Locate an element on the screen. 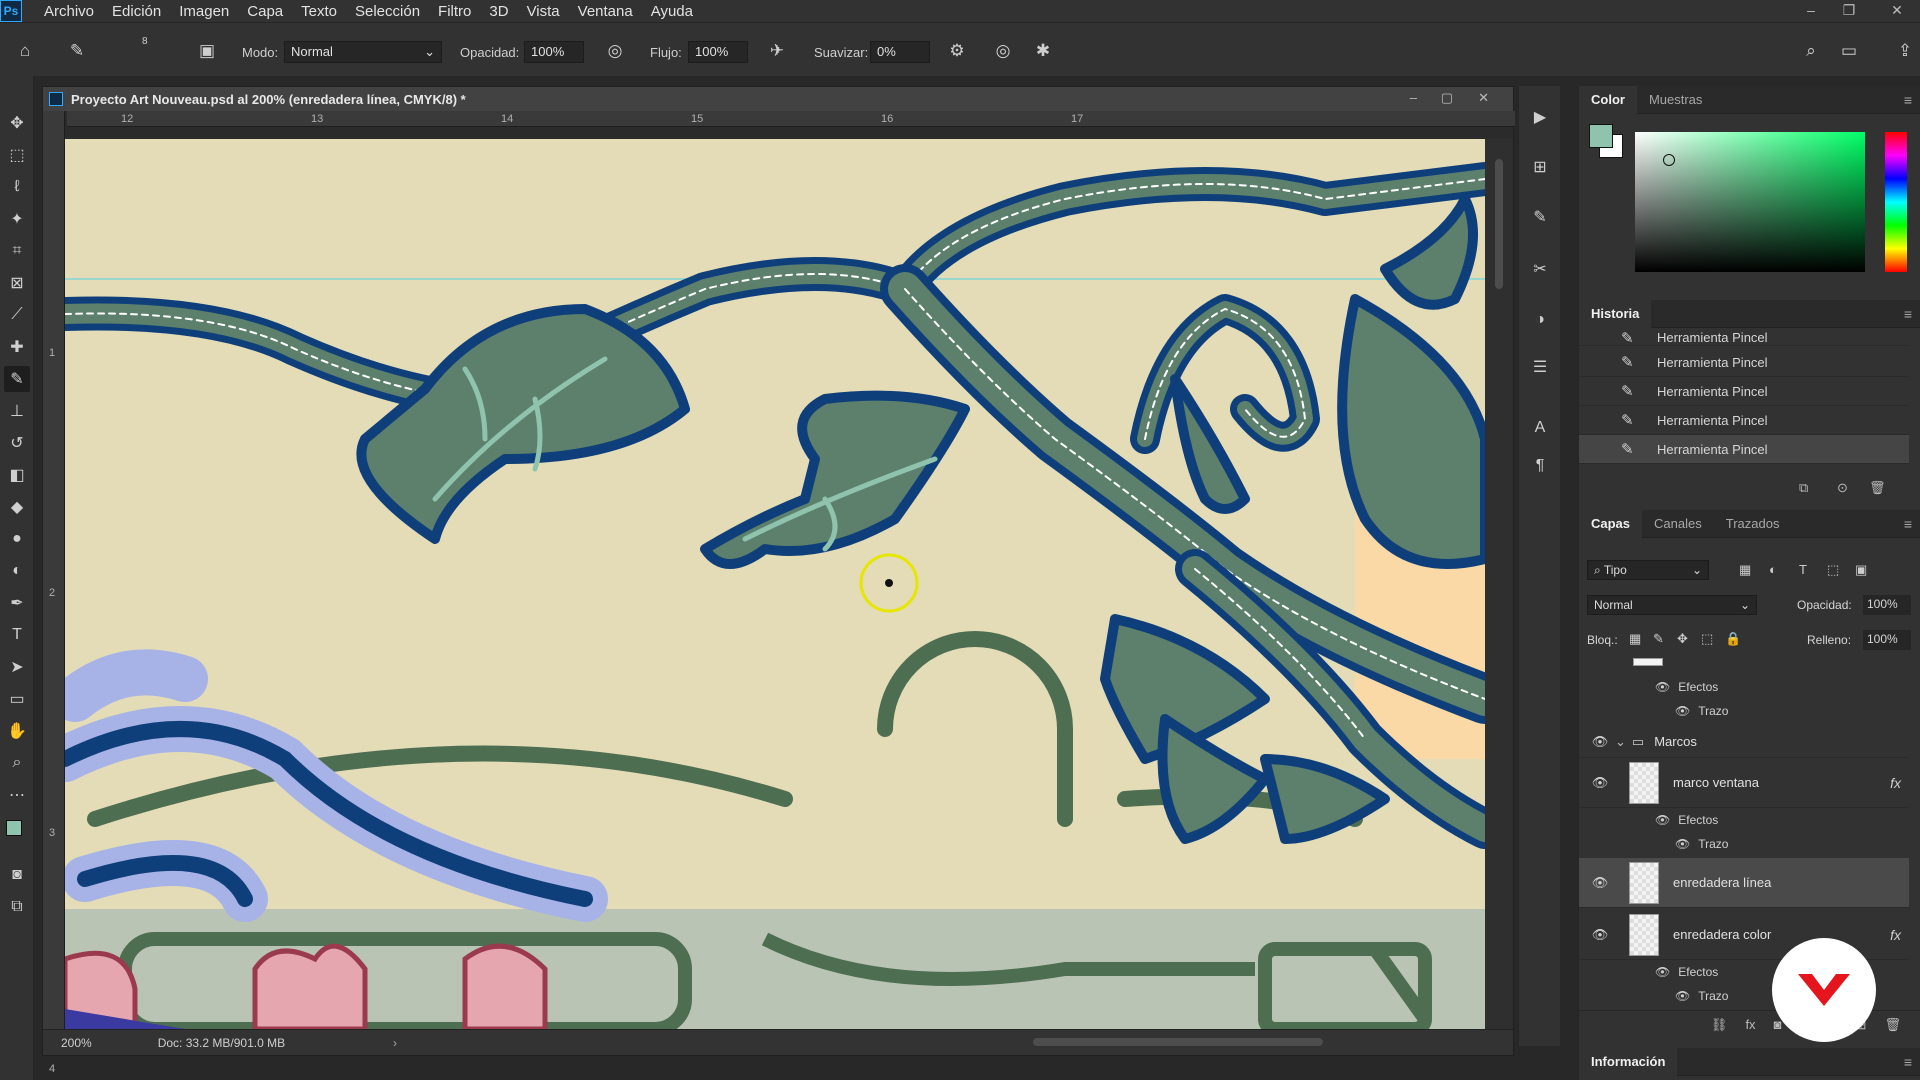 The image size is (1920, 1080). character-icon: A is located at coordinates (1540, 428).